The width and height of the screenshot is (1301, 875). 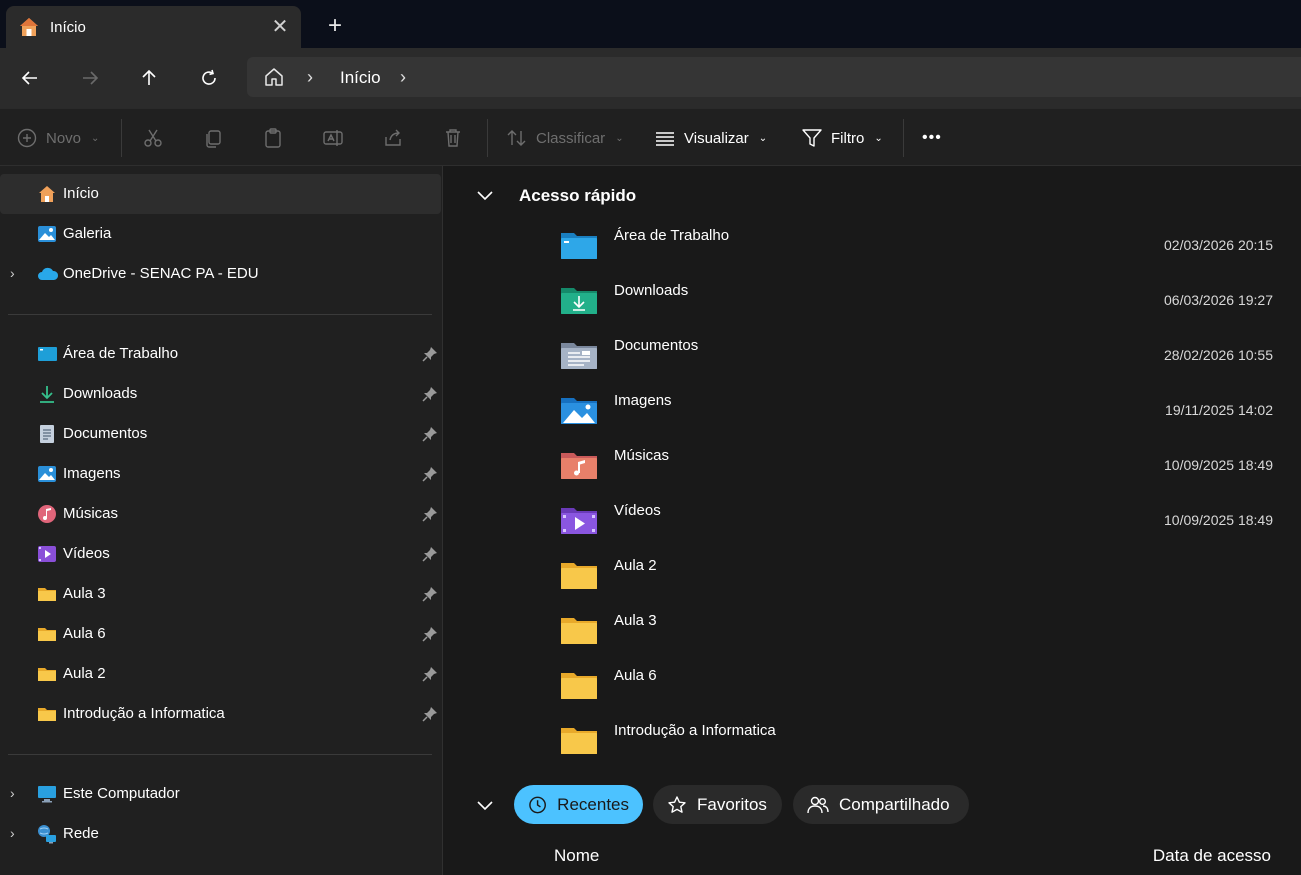 I want to click on sort-button: Classificar ⌄, so click(x=565, y=138).